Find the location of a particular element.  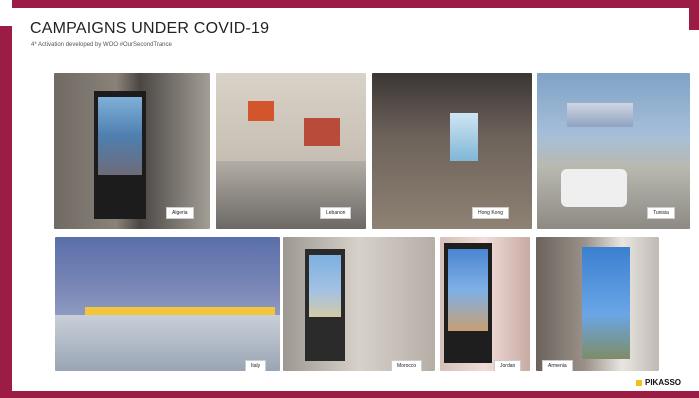

billboard-strip is located at coordinates (180, 311).